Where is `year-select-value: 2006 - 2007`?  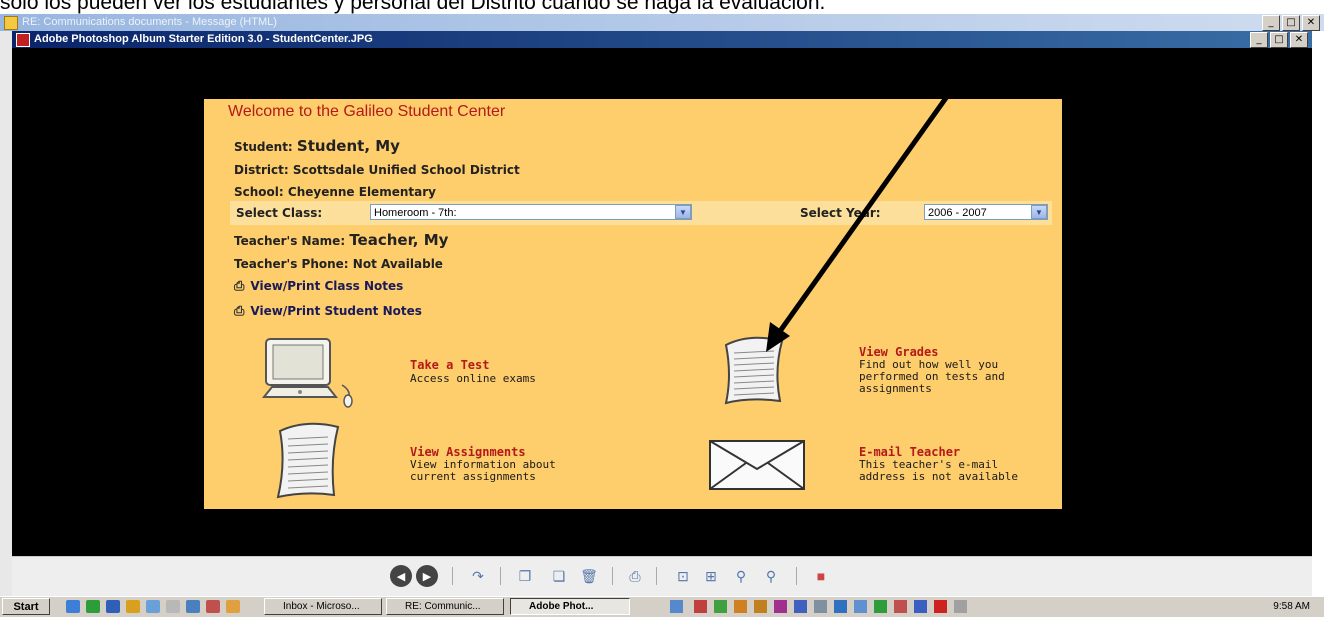 year-select-value: 2006 - 2007 is located at coordinates (957, 213).